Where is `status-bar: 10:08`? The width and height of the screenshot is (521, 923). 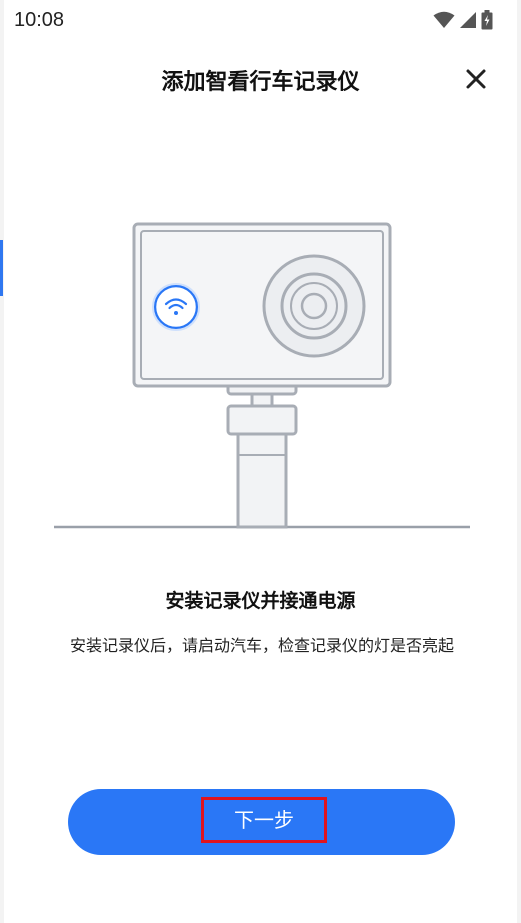
status-bar: 10:08 is located at coordinates (260, 20).